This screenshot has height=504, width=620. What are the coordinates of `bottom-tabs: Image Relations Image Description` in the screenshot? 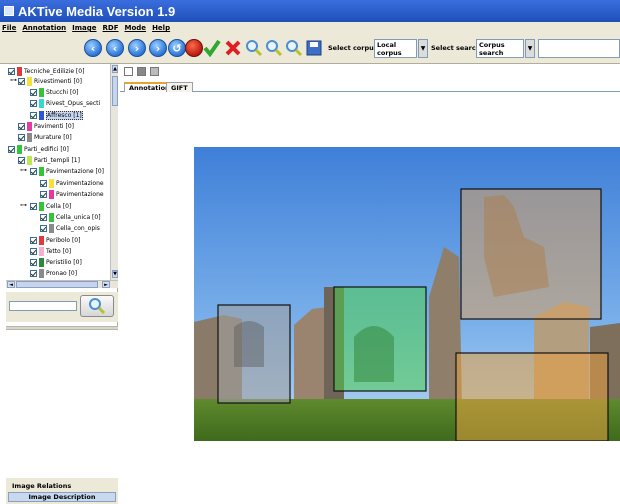 It's located at (62, 491).